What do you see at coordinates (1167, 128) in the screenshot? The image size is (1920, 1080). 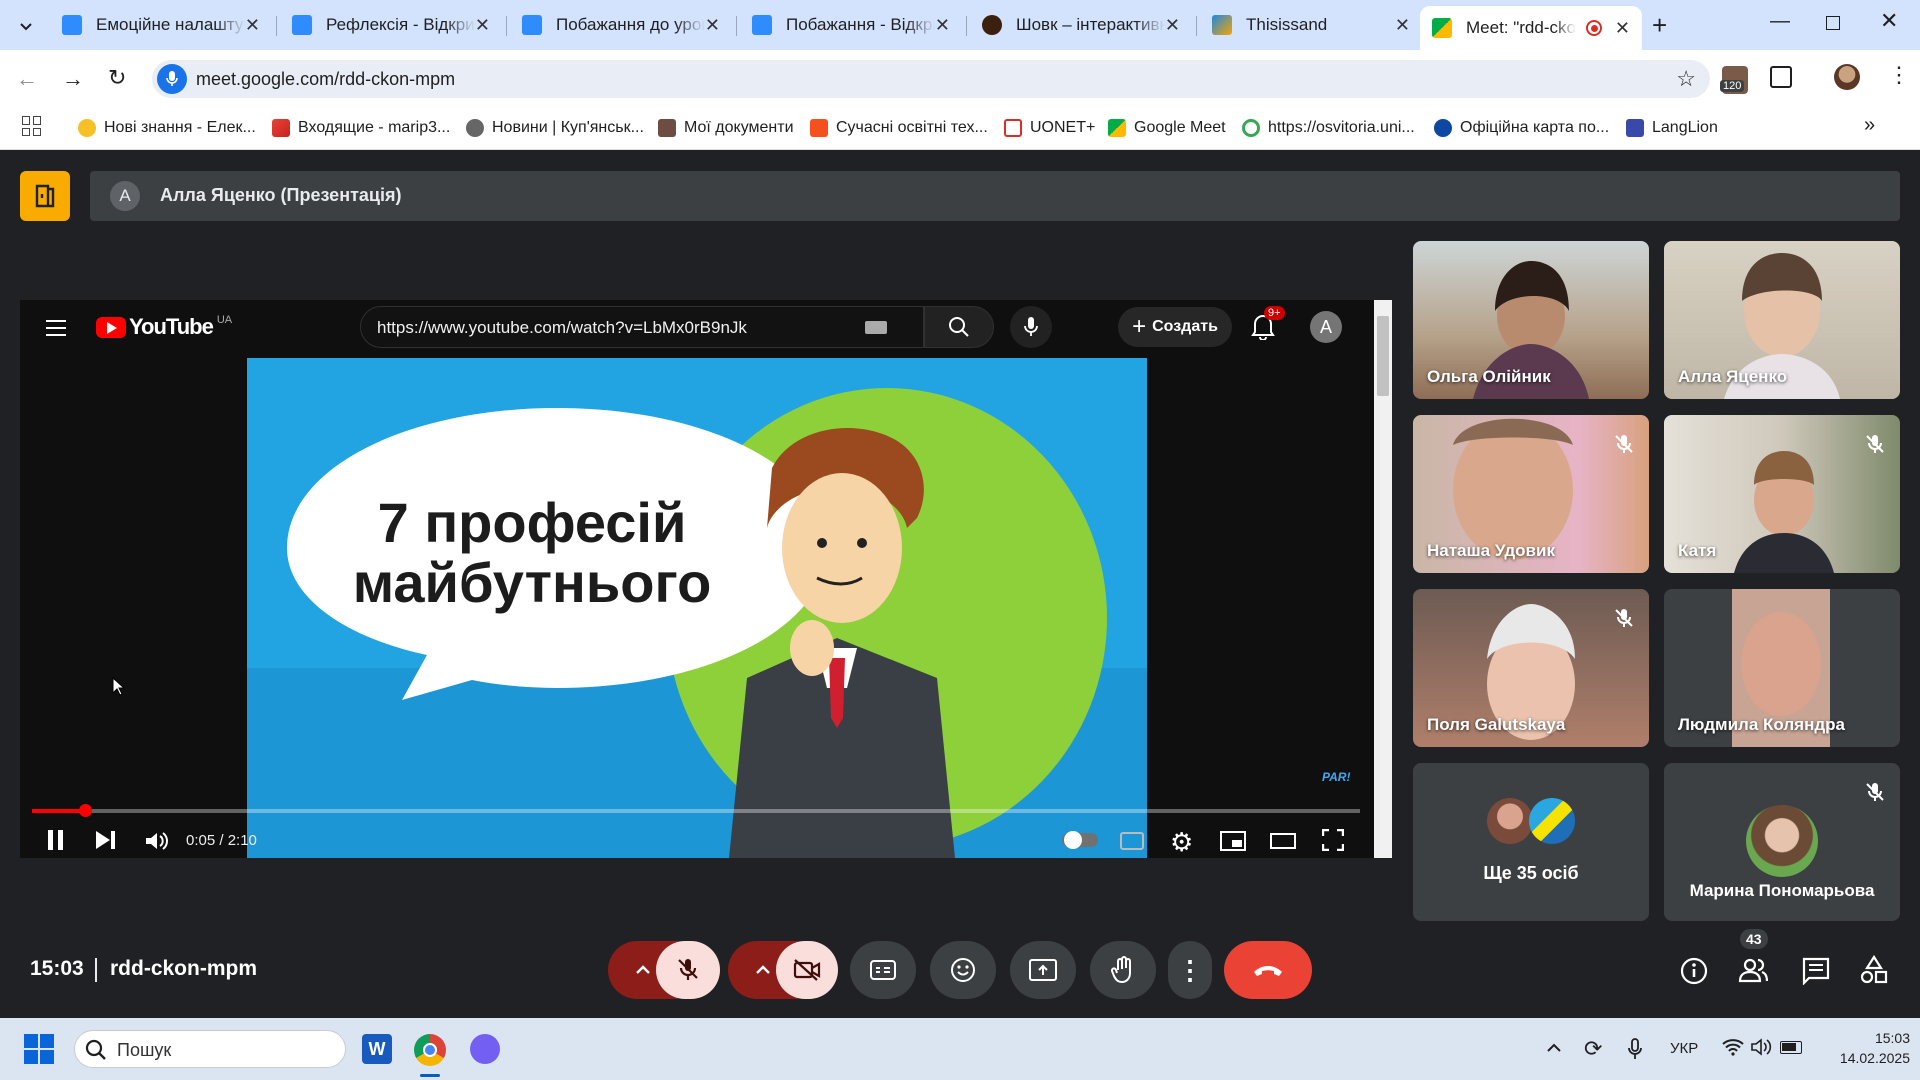 I see `bookmark-item: Google Meet` at bounding box center [1167, 128].